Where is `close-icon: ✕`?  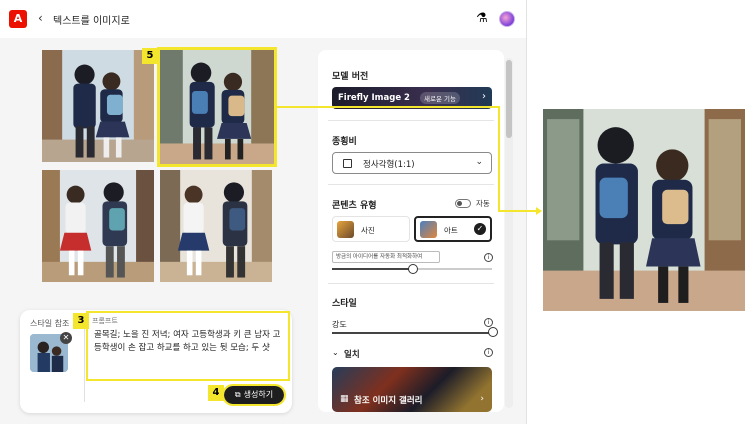
close-icon: ✕ is located at coordinates (66, 338).